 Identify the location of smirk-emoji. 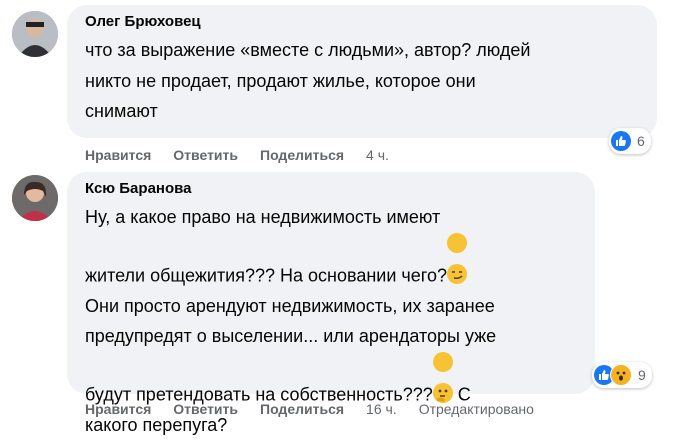
(457, 258).